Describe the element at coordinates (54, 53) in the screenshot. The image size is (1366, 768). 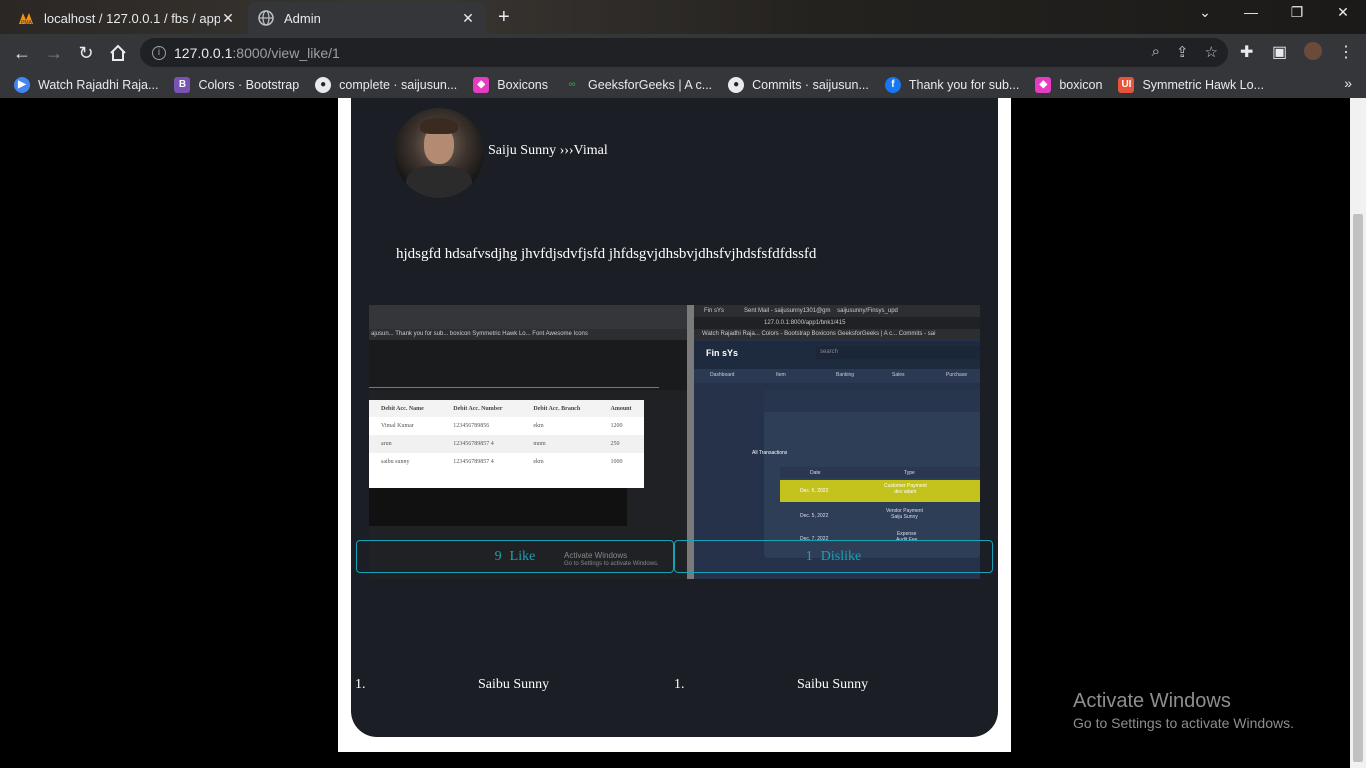
I see `forward-icon: →` at that location.